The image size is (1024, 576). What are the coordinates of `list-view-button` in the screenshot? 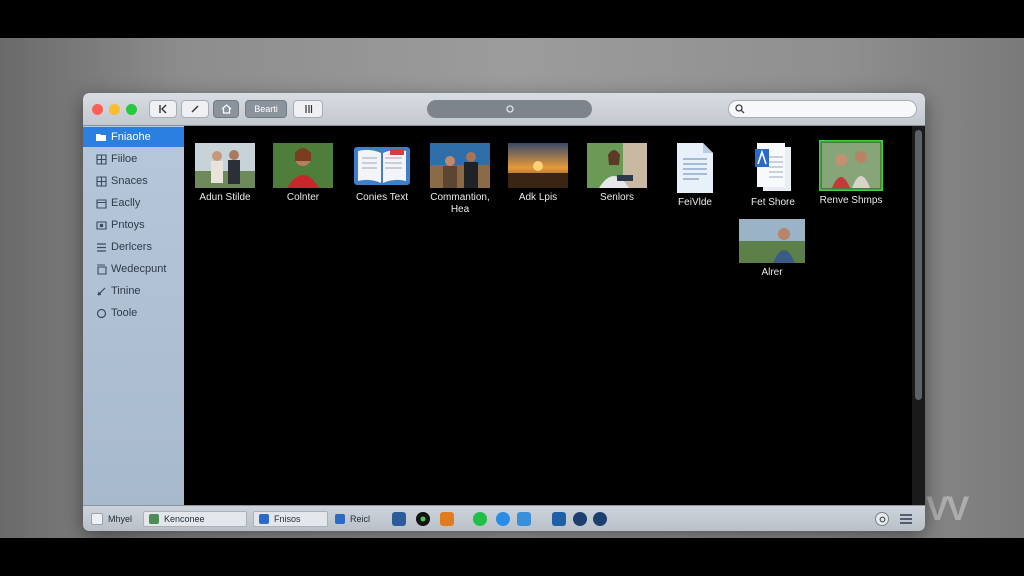 It's located at (308, 109).